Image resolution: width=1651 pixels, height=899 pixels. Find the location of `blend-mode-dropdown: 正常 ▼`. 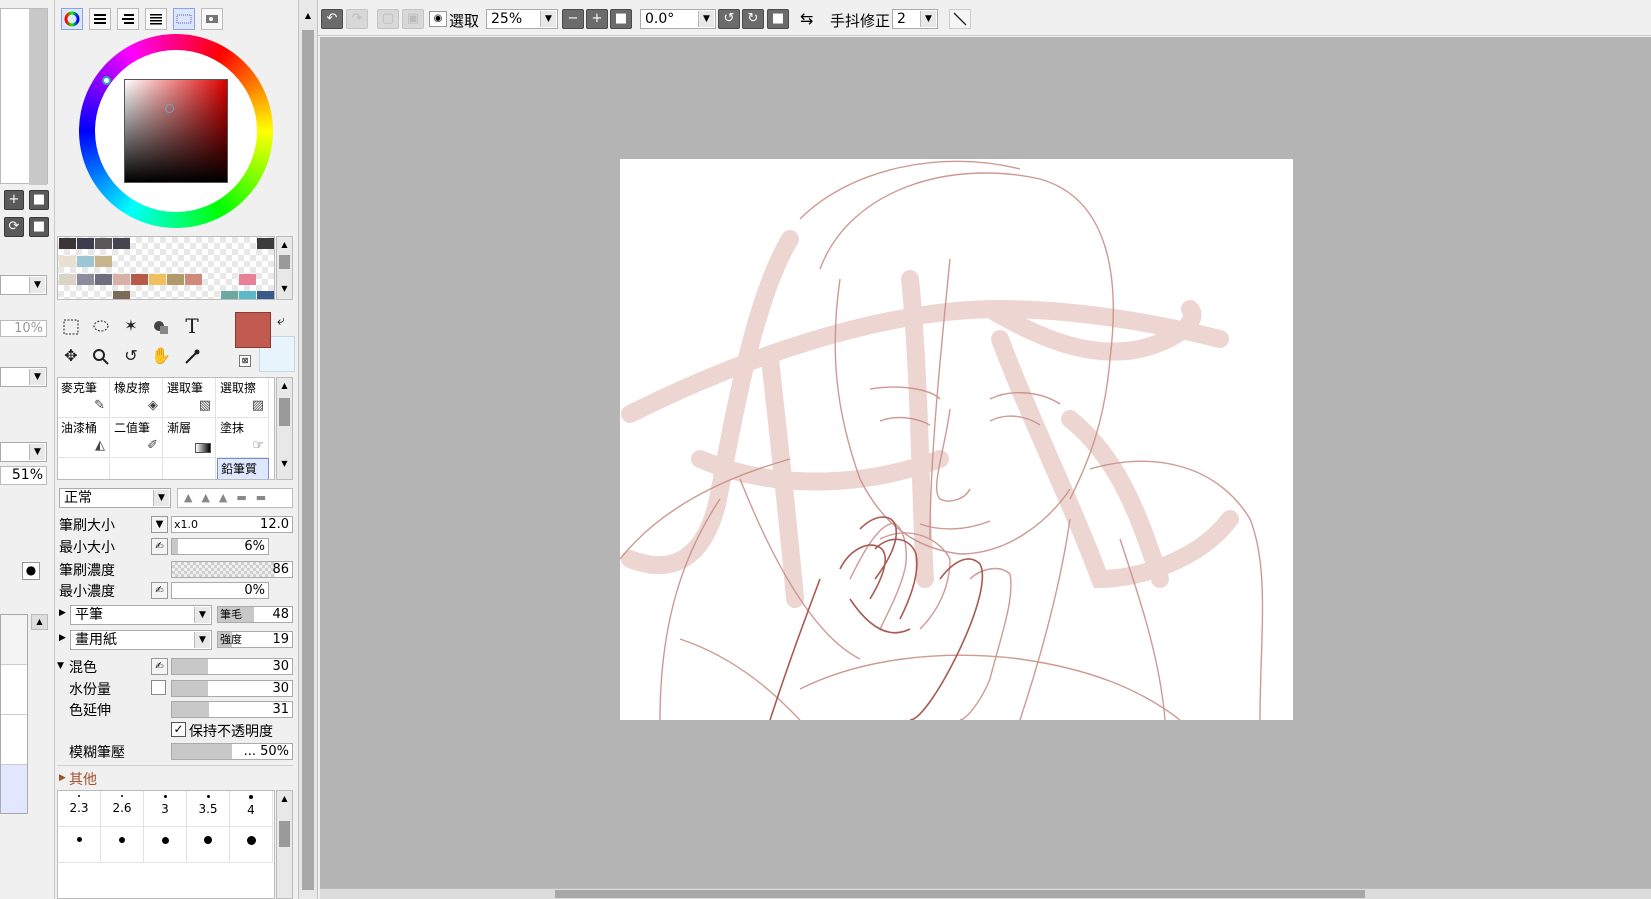

blend-mode-dropdown: 正常 ▼ is located at coordinates (115, 498).